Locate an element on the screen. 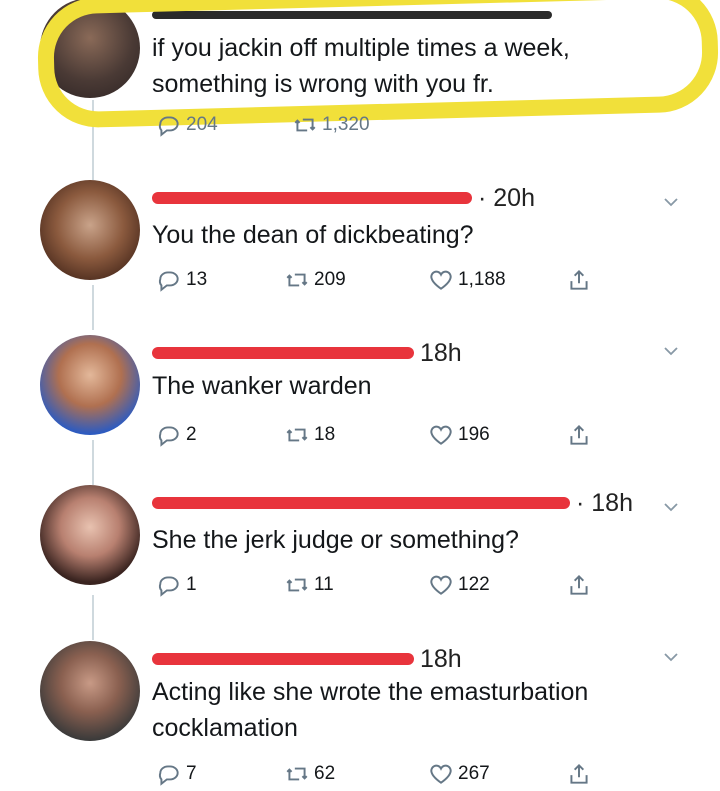 The width and height of the screenshot is (720, 791). like-action: 122 is located at coordinates (459, 585).